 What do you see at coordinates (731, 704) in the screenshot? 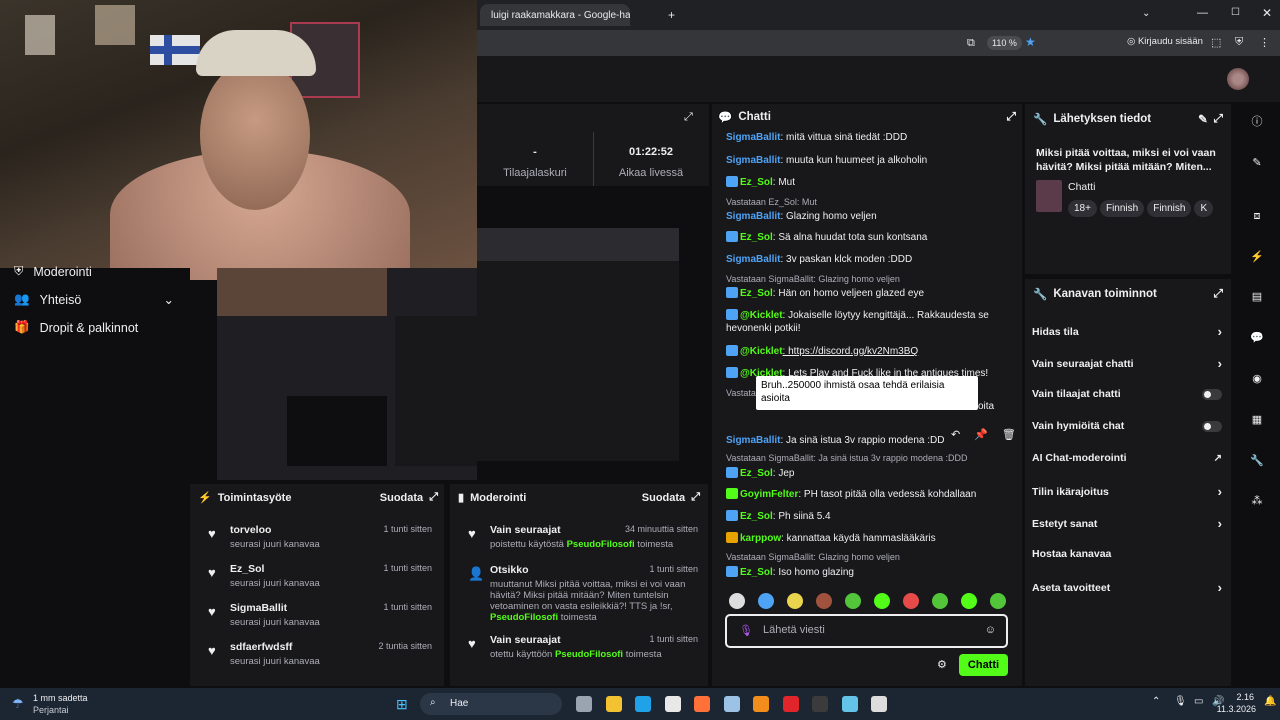
I see `steam-icon` at bounding box center [731, 704].